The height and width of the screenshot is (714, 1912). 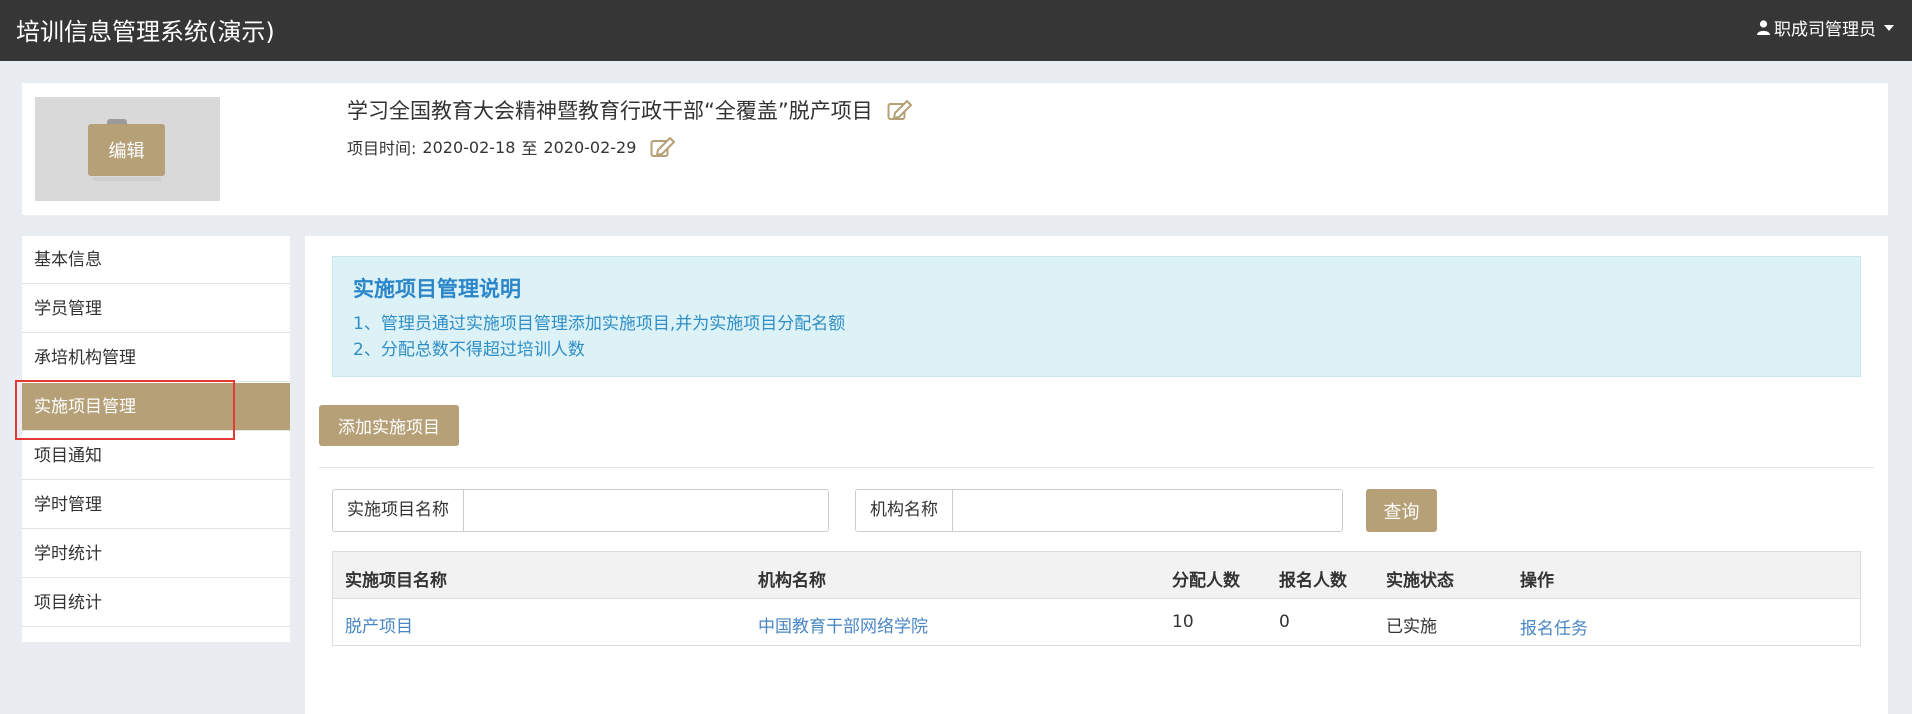 What do you see at coordinates (1537, 581) in the screenshot?
I see `column-header-actions: 操作` at bounding box center [1537, 581].